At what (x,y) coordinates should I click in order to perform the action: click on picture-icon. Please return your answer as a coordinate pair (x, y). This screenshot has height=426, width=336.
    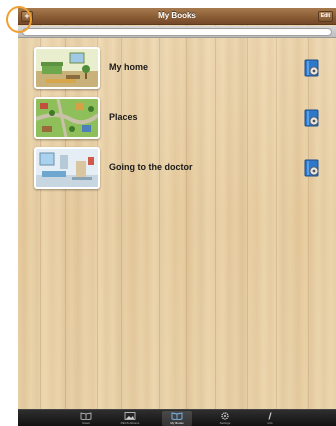
    Looking at the image, I should click on (130, 416).